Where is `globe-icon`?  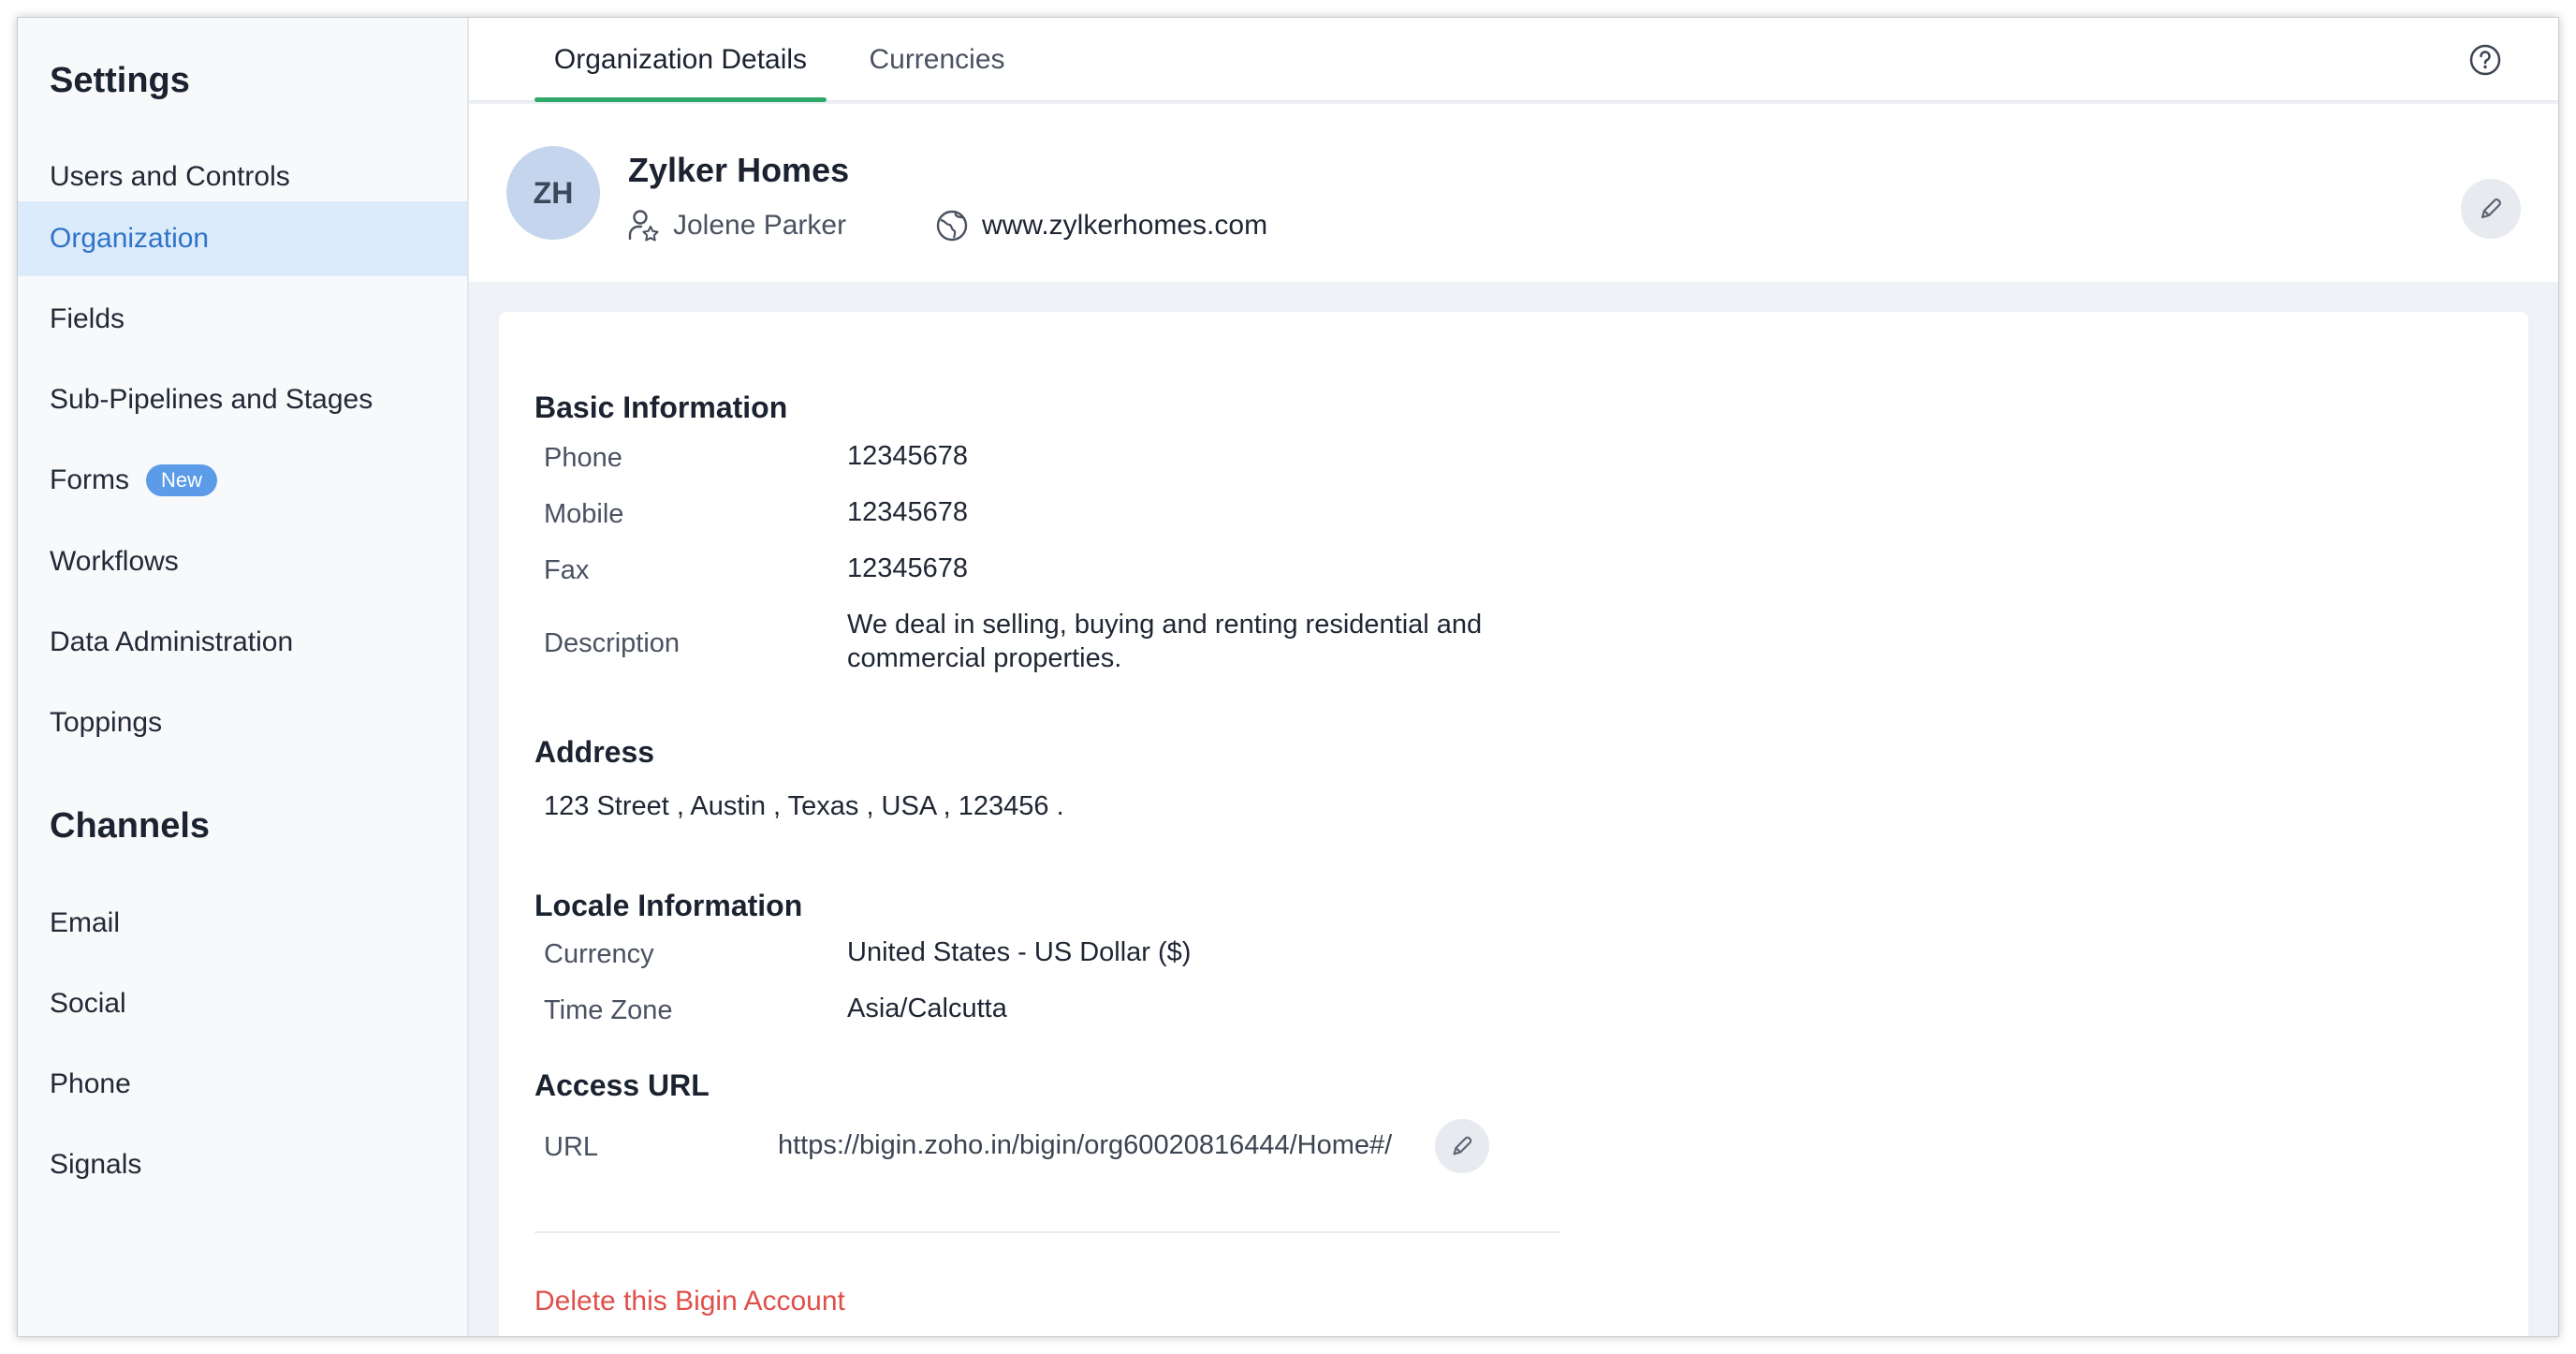 globe-icon is located at coordinates (952, 226).